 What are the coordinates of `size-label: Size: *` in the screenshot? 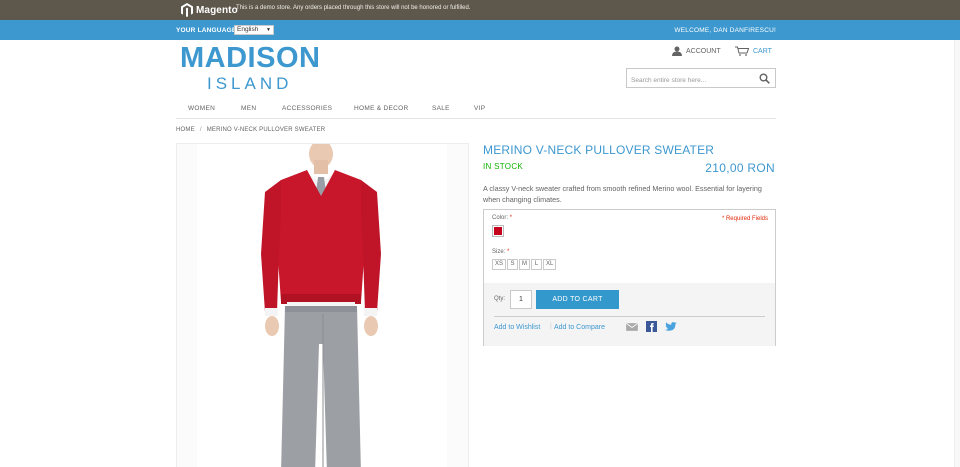 It's located at (500, 252).